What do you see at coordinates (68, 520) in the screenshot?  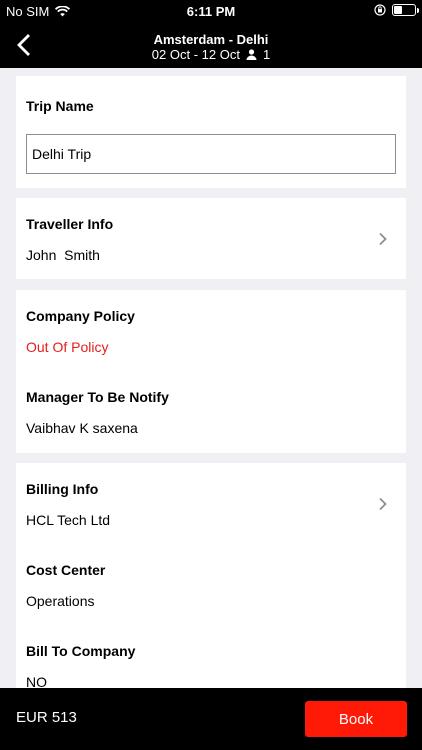 I see `billing-company: HCL Tech Ltd` at bounding box center [68, 520].